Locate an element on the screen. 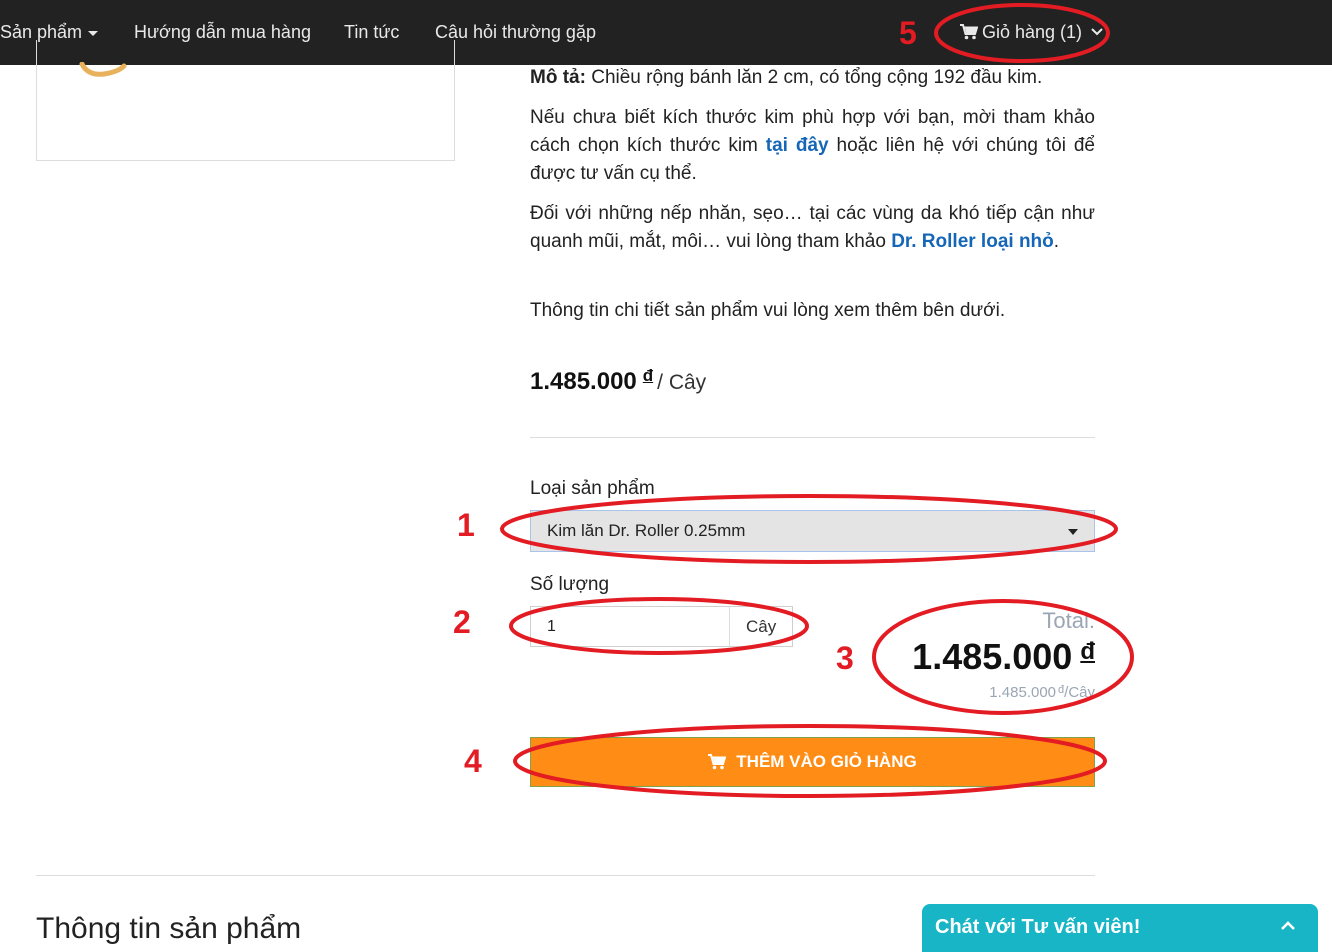 This screenshot has height=952, width=1332. annotation-number-2: 2 is located at coordinates (462, 622).